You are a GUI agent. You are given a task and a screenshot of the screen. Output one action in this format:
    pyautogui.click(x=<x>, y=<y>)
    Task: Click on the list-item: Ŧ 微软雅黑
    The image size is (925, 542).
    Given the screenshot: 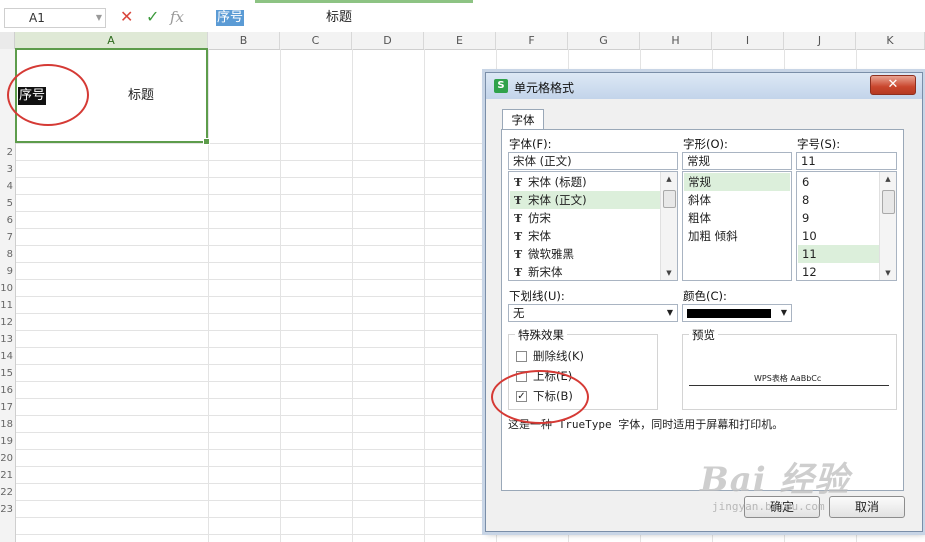 What is the action you would take?
    pyautogui.click(x=586, y=254)
    